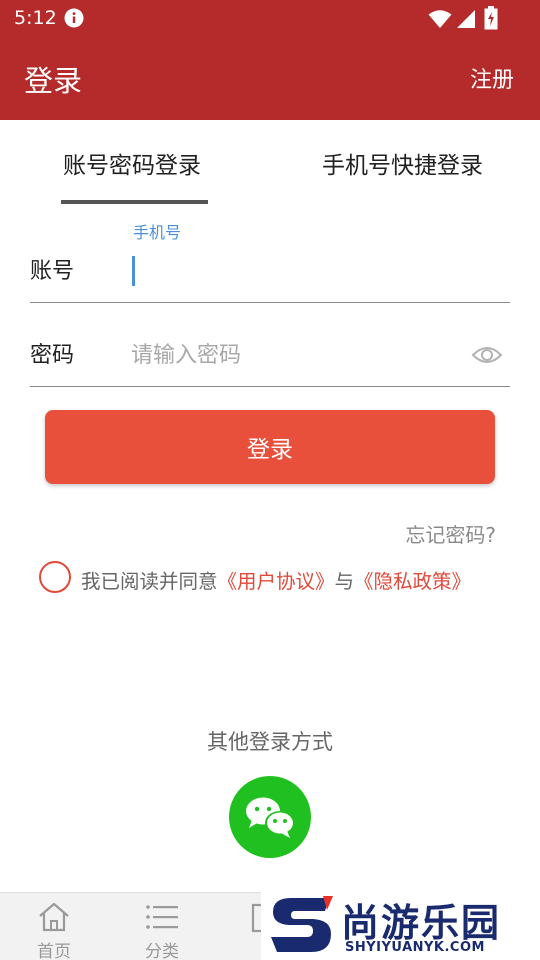  I want to click on info-icon, so click(74, 18).